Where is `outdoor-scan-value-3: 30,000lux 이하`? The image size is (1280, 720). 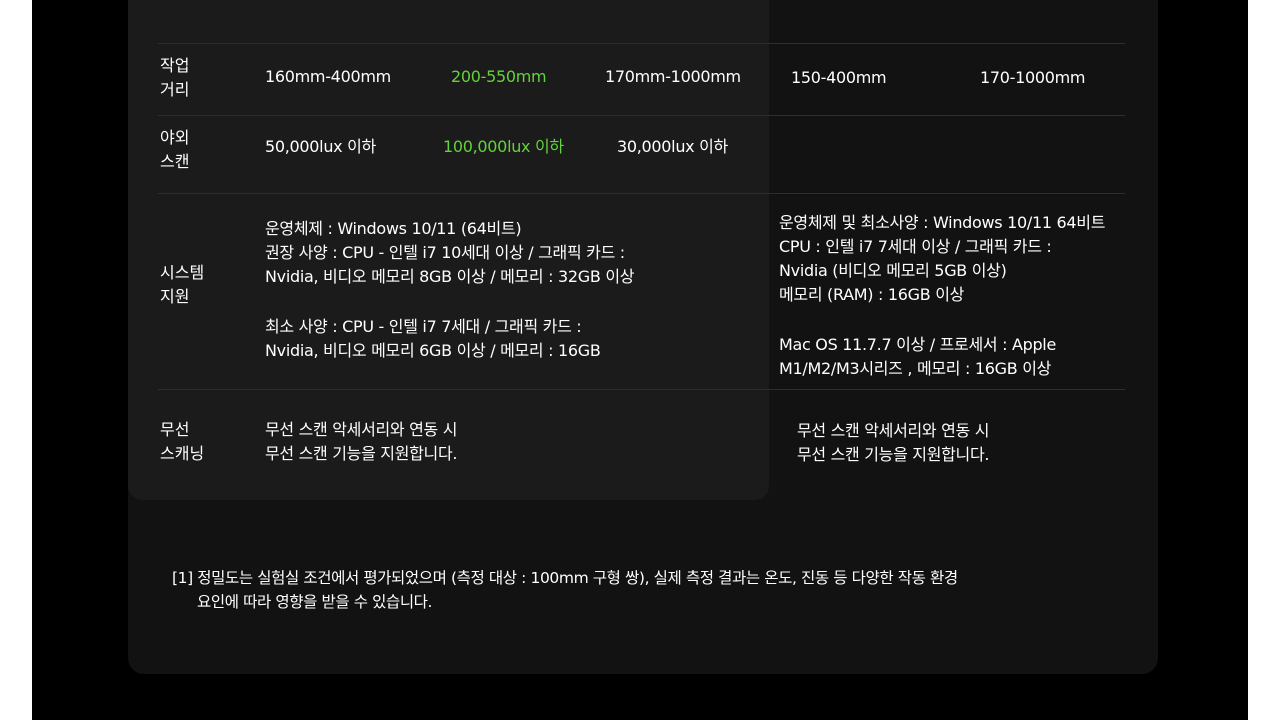 outdoor-scan-value-3: 30,000lux 이하 is located at coordinates (672, 146).